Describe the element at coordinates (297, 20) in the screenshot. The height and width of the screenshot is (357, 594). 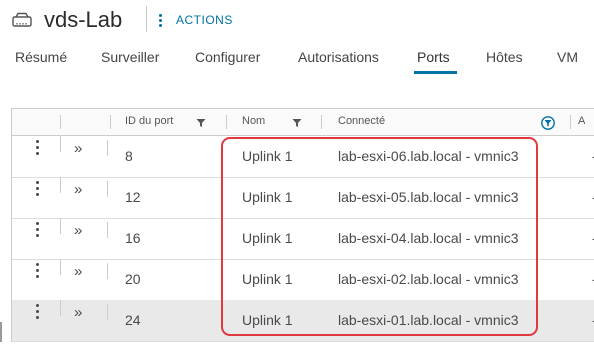
I see `page-header: vds-Lab ACTIONS` at that location.